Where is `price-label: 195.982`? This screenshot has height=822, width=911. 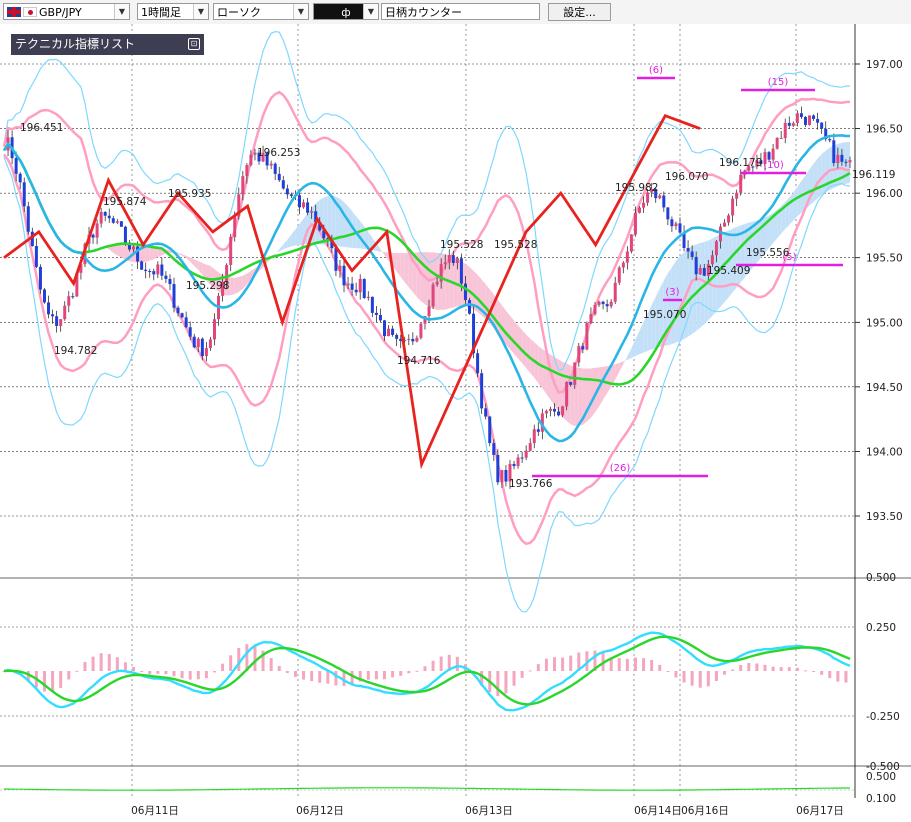 price-label: 195.982 is located at coordinates (636, 188).